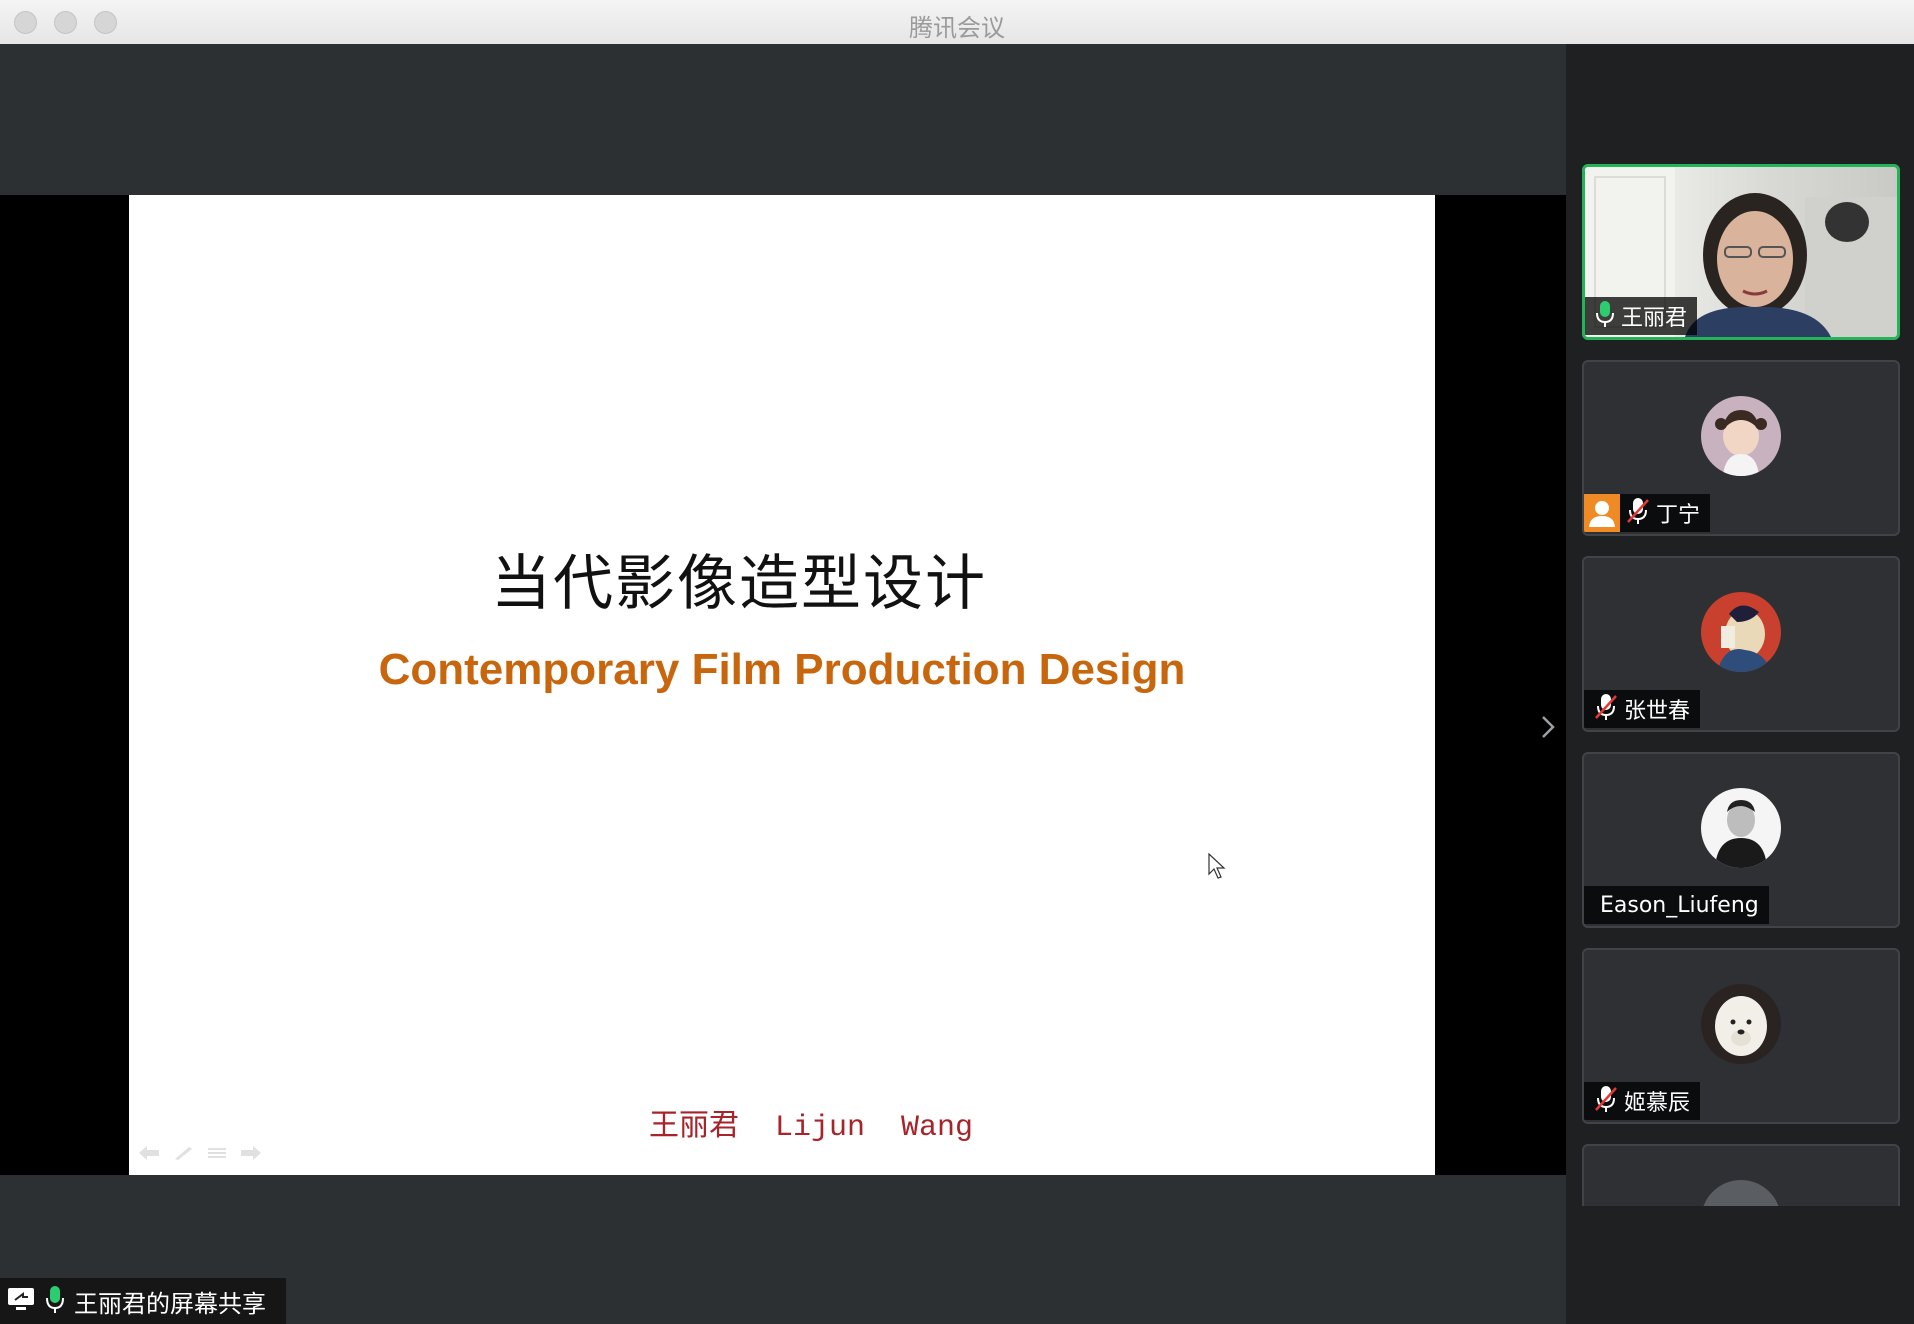 Image resolution: width=1914 pixels, height=1324 pixels. What do you see at coordinates (957, 28) in the screenshot?
I see `window-title: 腾讯会议` at bounding box center [957, 28].